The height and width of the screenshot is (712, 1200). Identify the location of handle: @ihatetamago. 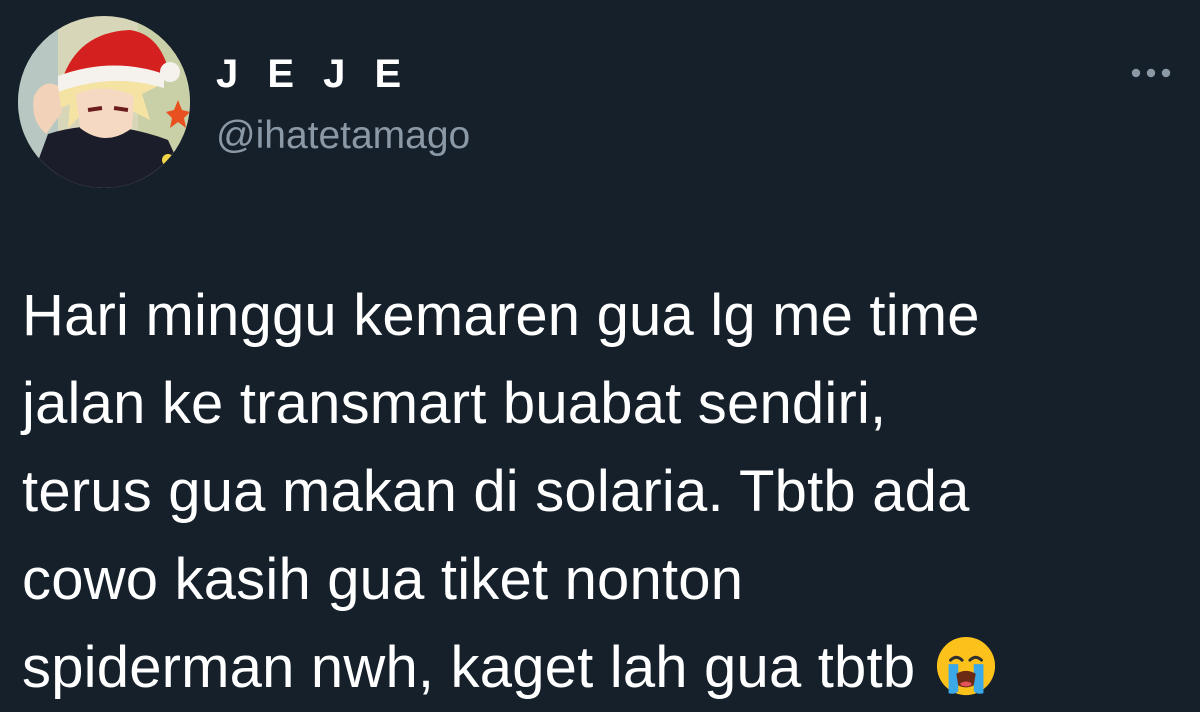
(343, 136).